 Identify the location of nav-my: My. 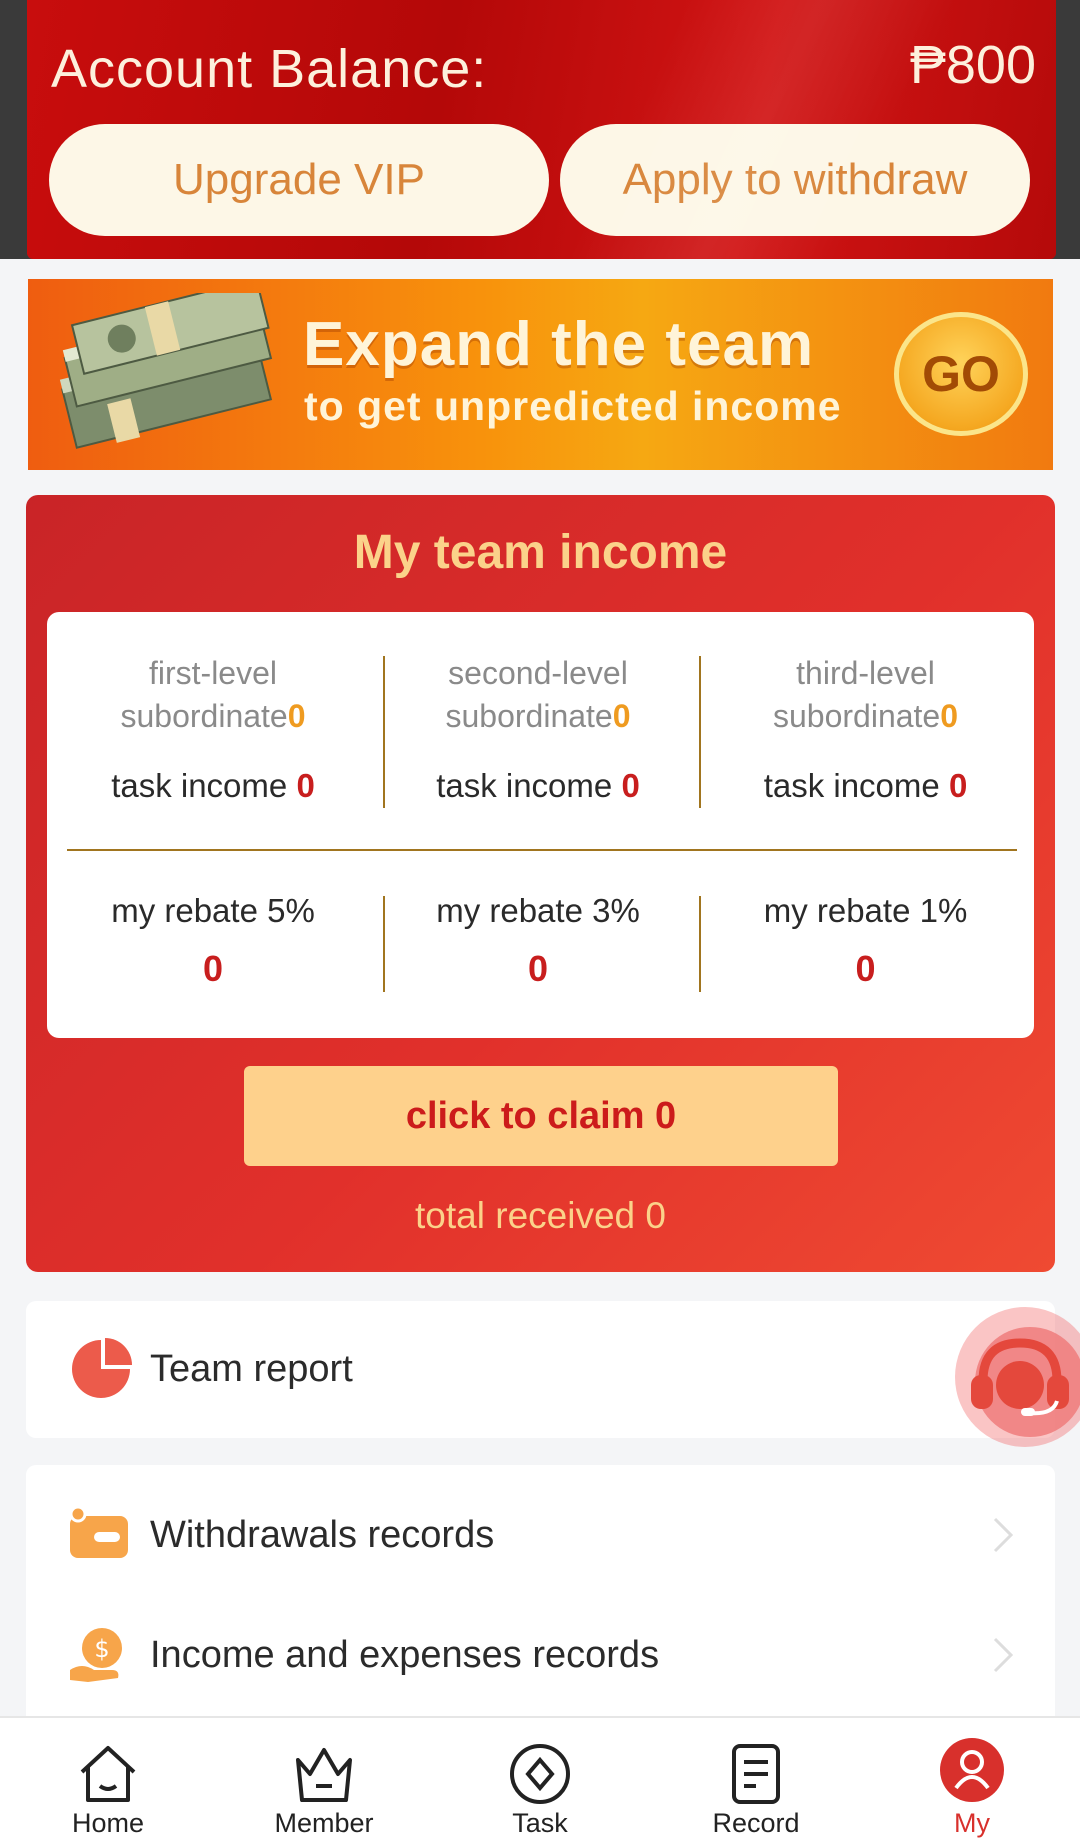
(972, 1781).